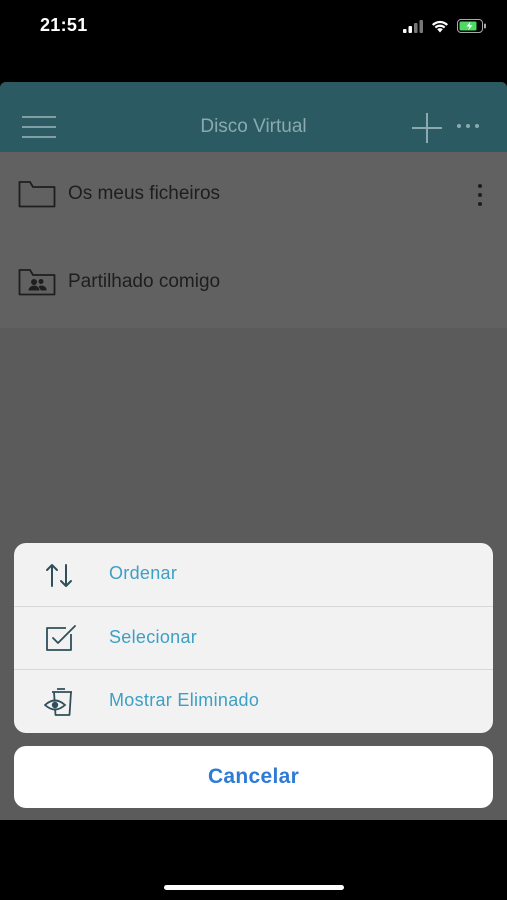 The height and width of the screenshot is (900, 507). Describe the element at coordinates (184, 700) in the screenshot. I see `action-label: Mostrar Eliminado` at that location.